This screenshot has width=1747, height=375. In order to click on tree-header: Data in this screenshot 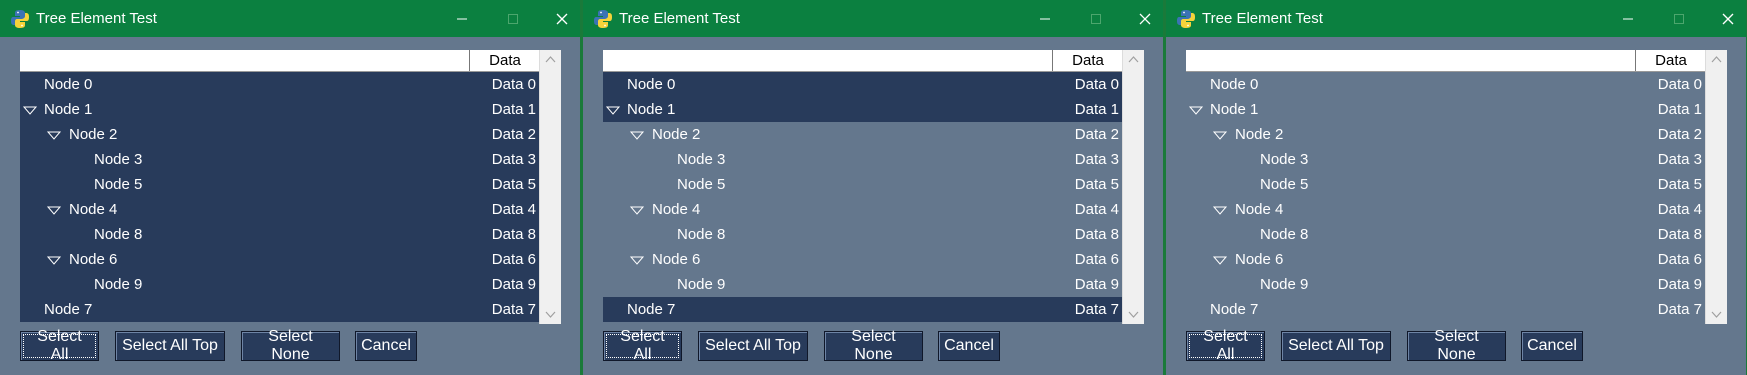, I will do `click(1446, 61)`.